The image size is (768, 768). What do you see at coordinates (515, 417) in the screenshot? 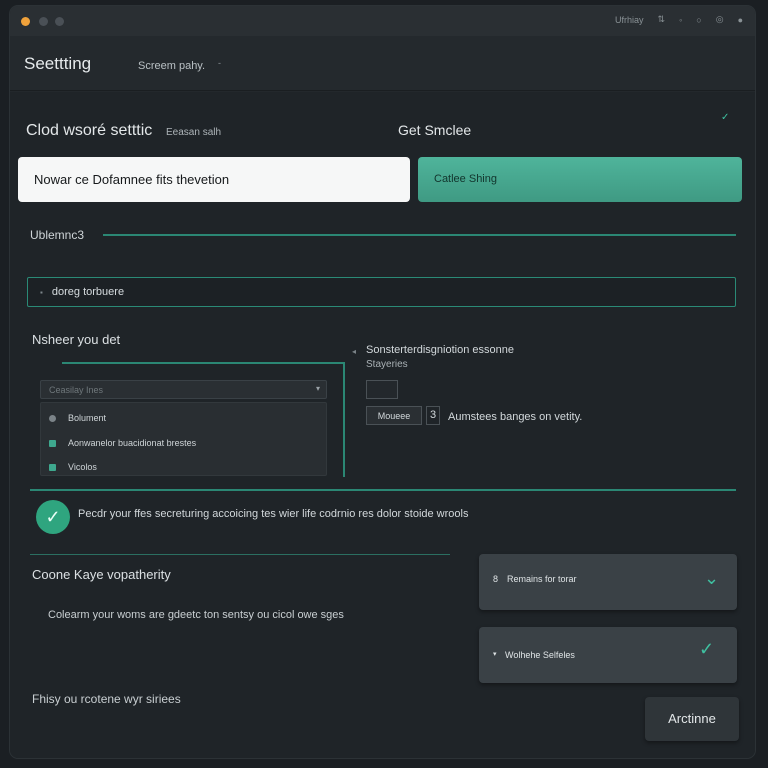
I see `mode-description: Aumstees banges on vetity.` at bounding box center [515, 417].